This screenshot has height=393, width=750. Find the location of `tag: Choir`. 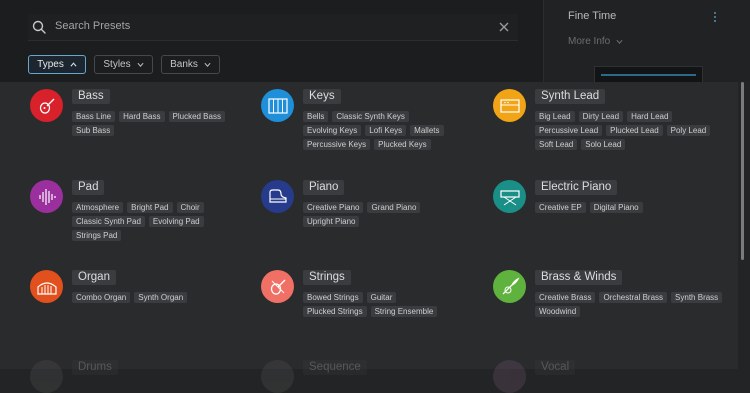

tag: Choir is located at coordinates (190, 207).